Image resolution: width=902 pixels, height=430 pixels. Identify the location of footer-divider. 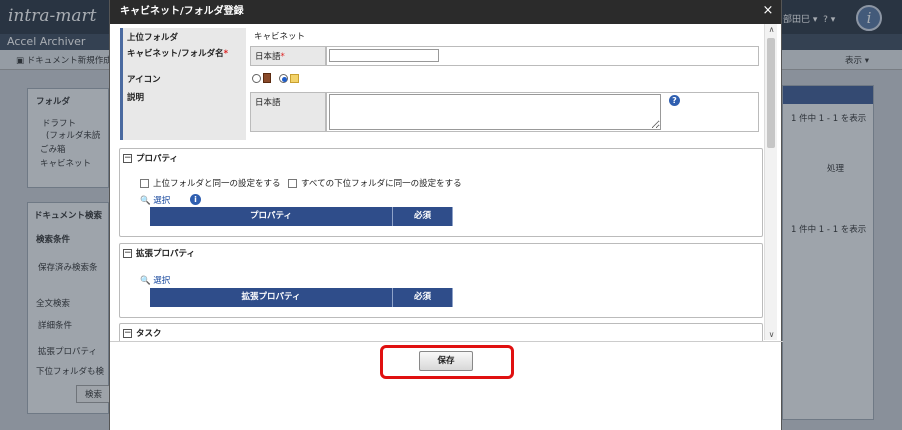
(446, 341).